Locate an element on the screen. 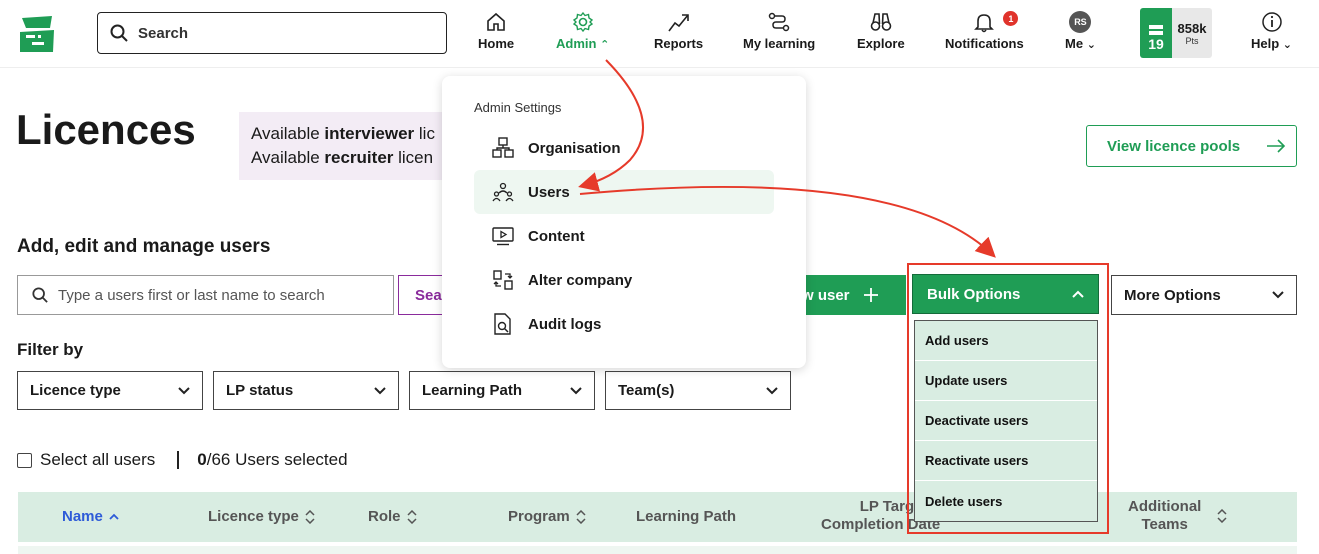 The height and width of the screenshot is (554, 1319). nav-admin-label: Admin ⌃ is located at coordinates (583, 43).